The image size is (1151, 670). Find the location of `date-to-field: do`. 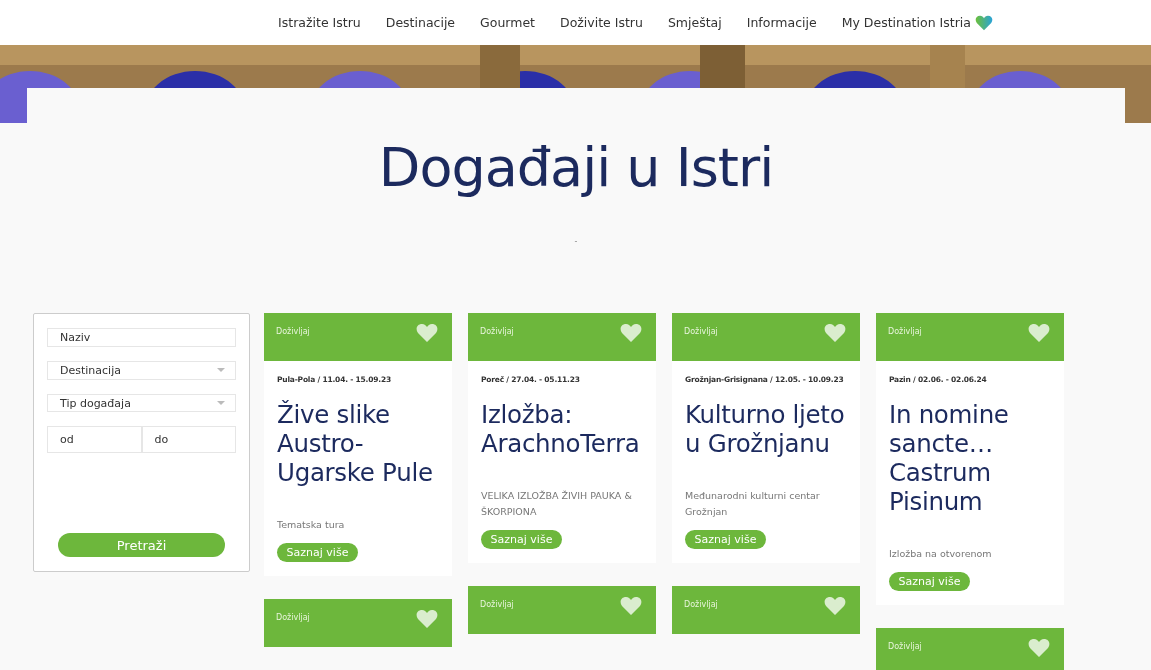

date-to-field: do is located at coordinates (188, 440).